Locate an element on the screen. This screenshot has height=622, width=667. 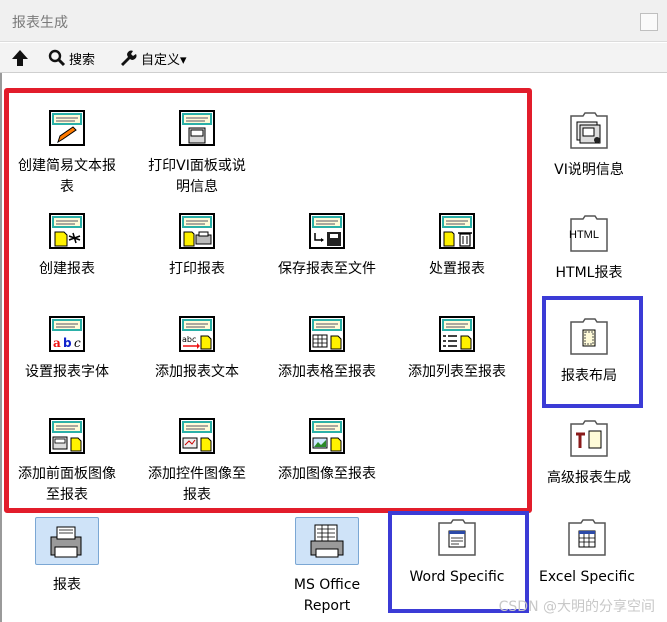
svg-text: abc is located at coordinates (189, 339).